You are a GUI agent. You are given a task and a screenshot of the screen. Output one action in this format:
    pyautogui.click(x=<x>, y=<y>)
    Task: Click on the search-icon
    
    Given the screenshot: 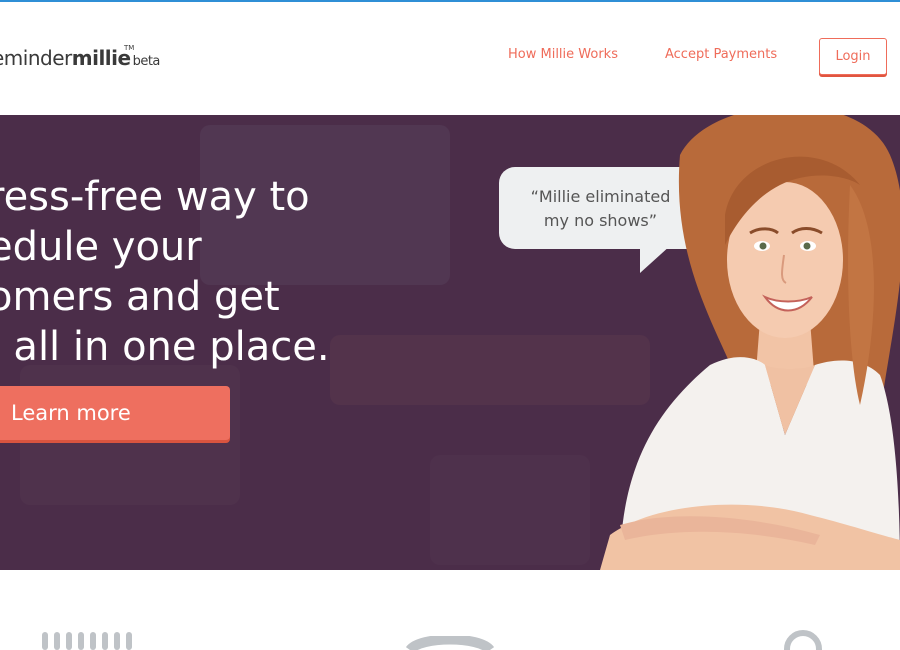 What is the action you would take?
    pyautogui.click(x=803, y=640)
    